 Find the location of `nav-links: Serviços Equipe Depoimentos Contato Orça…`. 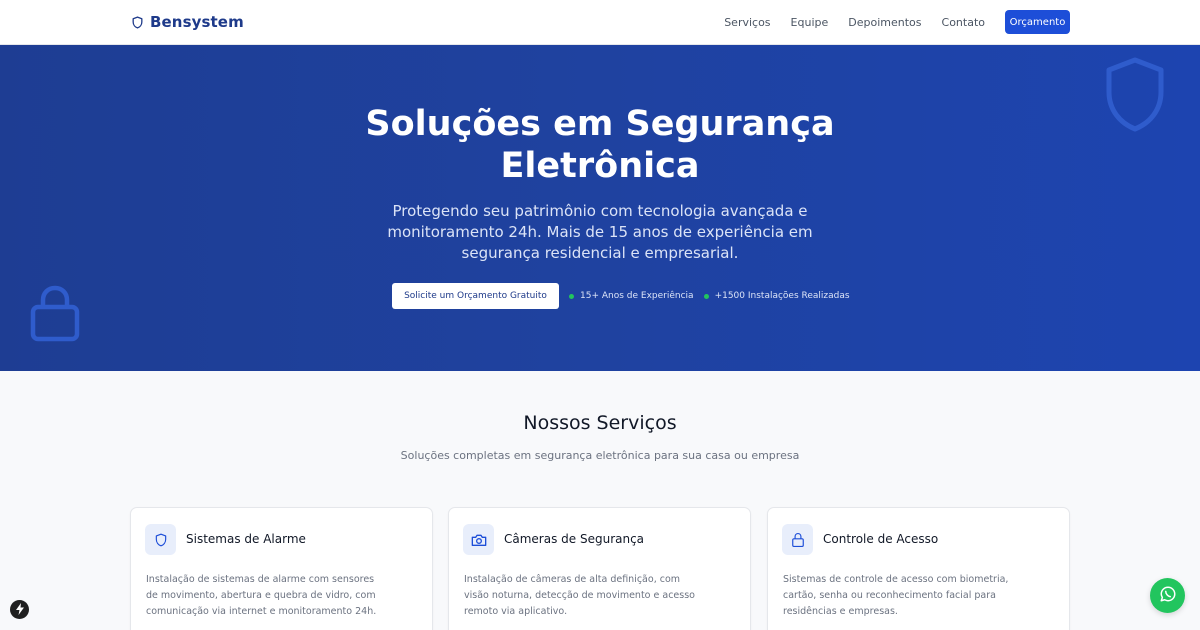

nav-links: Serviços Equipe Depoimentos Contato Orça… is located at coordinates (887, 22).